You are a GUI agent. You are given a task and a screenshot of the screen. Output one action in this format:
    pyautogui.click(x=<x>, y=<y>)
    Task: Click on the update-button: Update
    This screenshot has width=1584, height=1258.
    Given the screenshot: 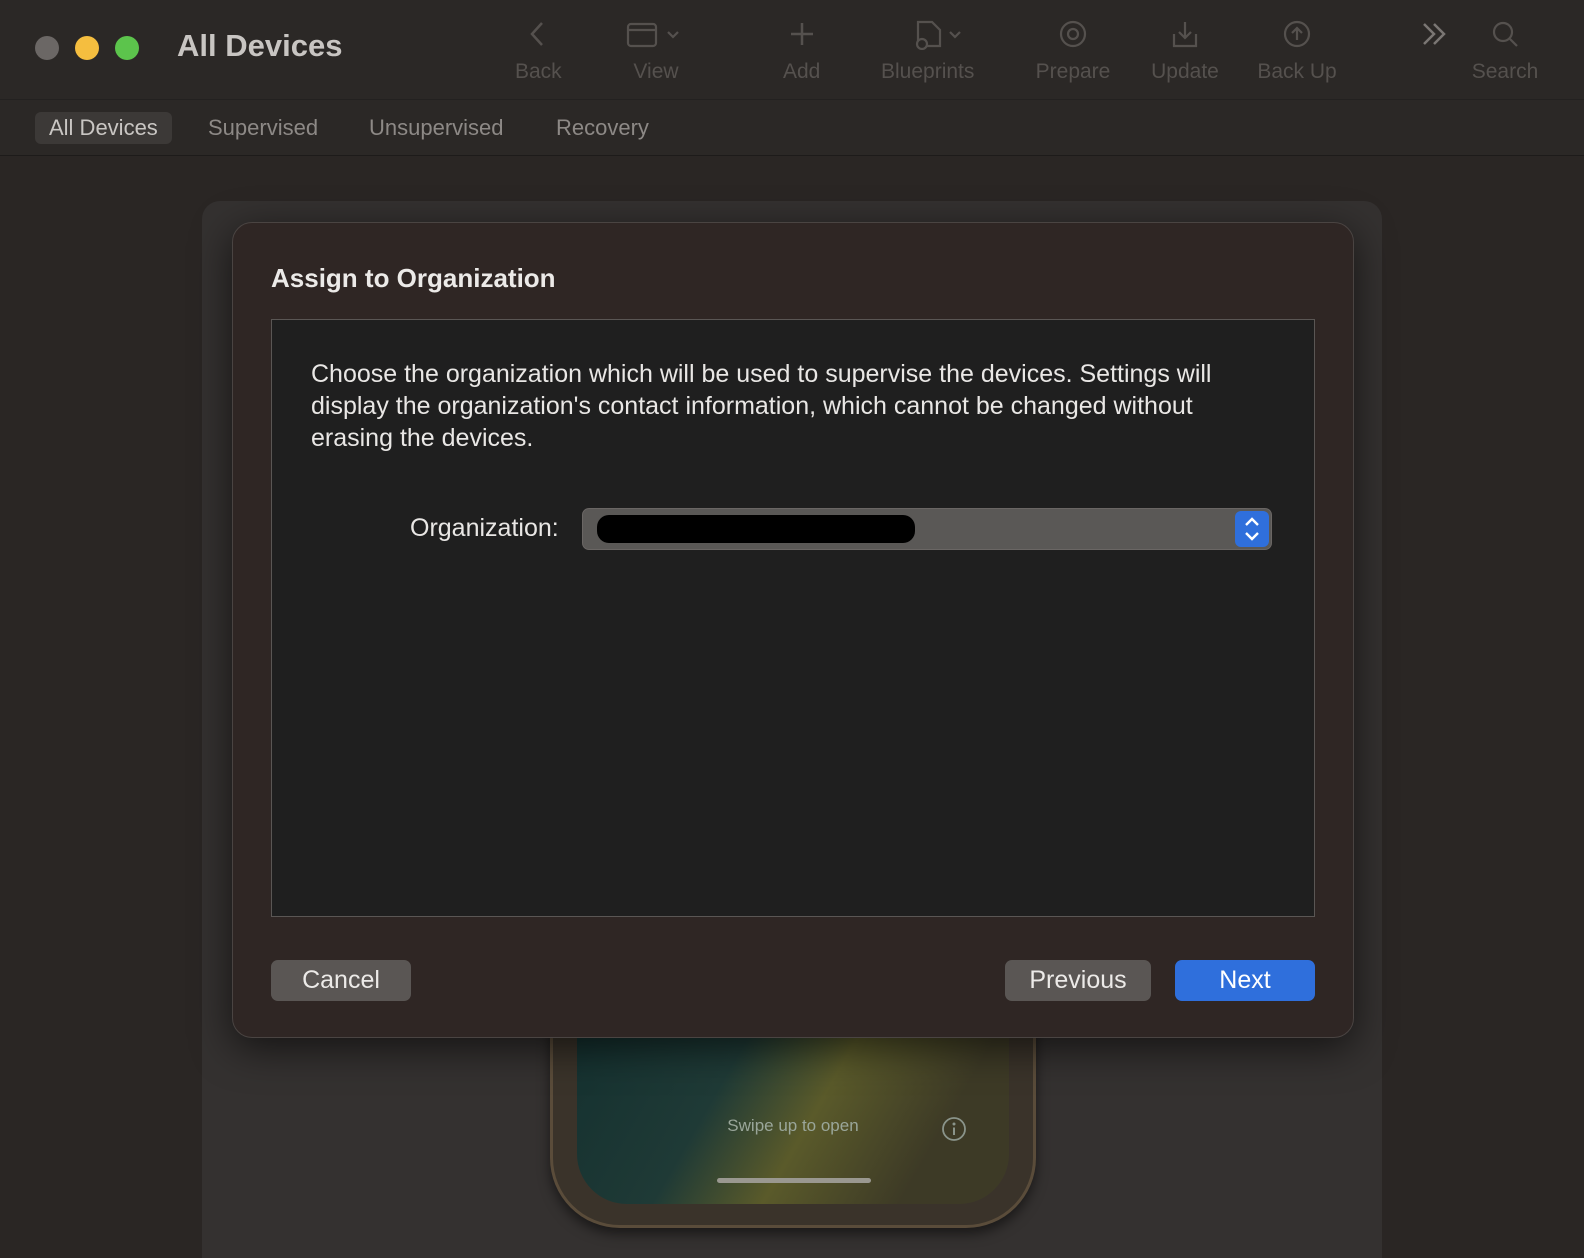 What is the action you would take?
    pyautogui.click(x=1185, y=56)
    